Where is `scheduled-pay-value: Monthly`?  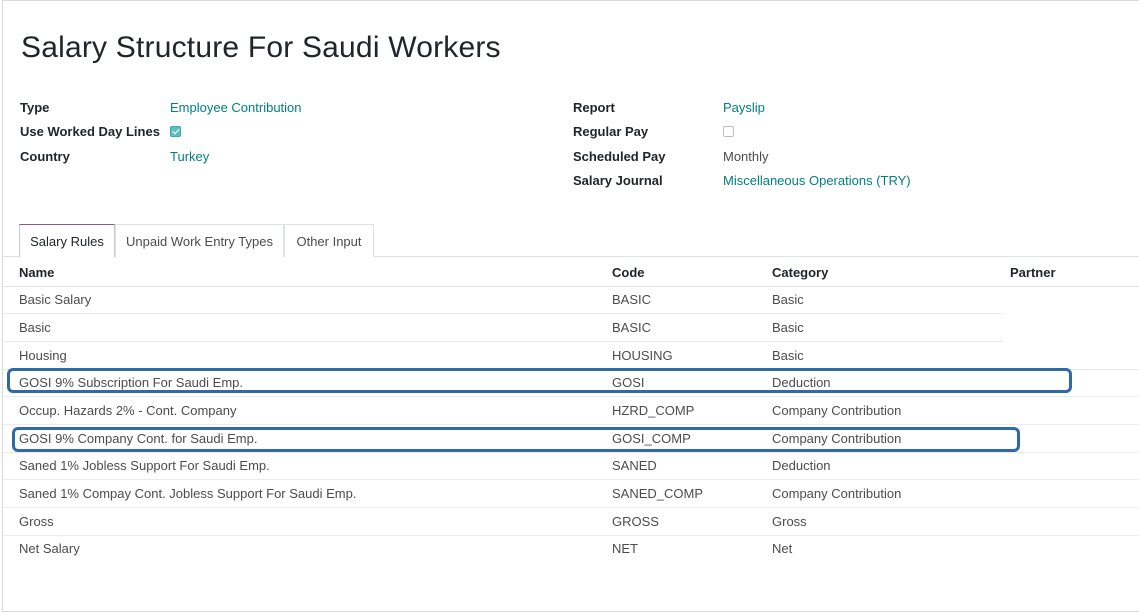 scheduled-pay-value: Monthly is located at coordinates (746, 156).